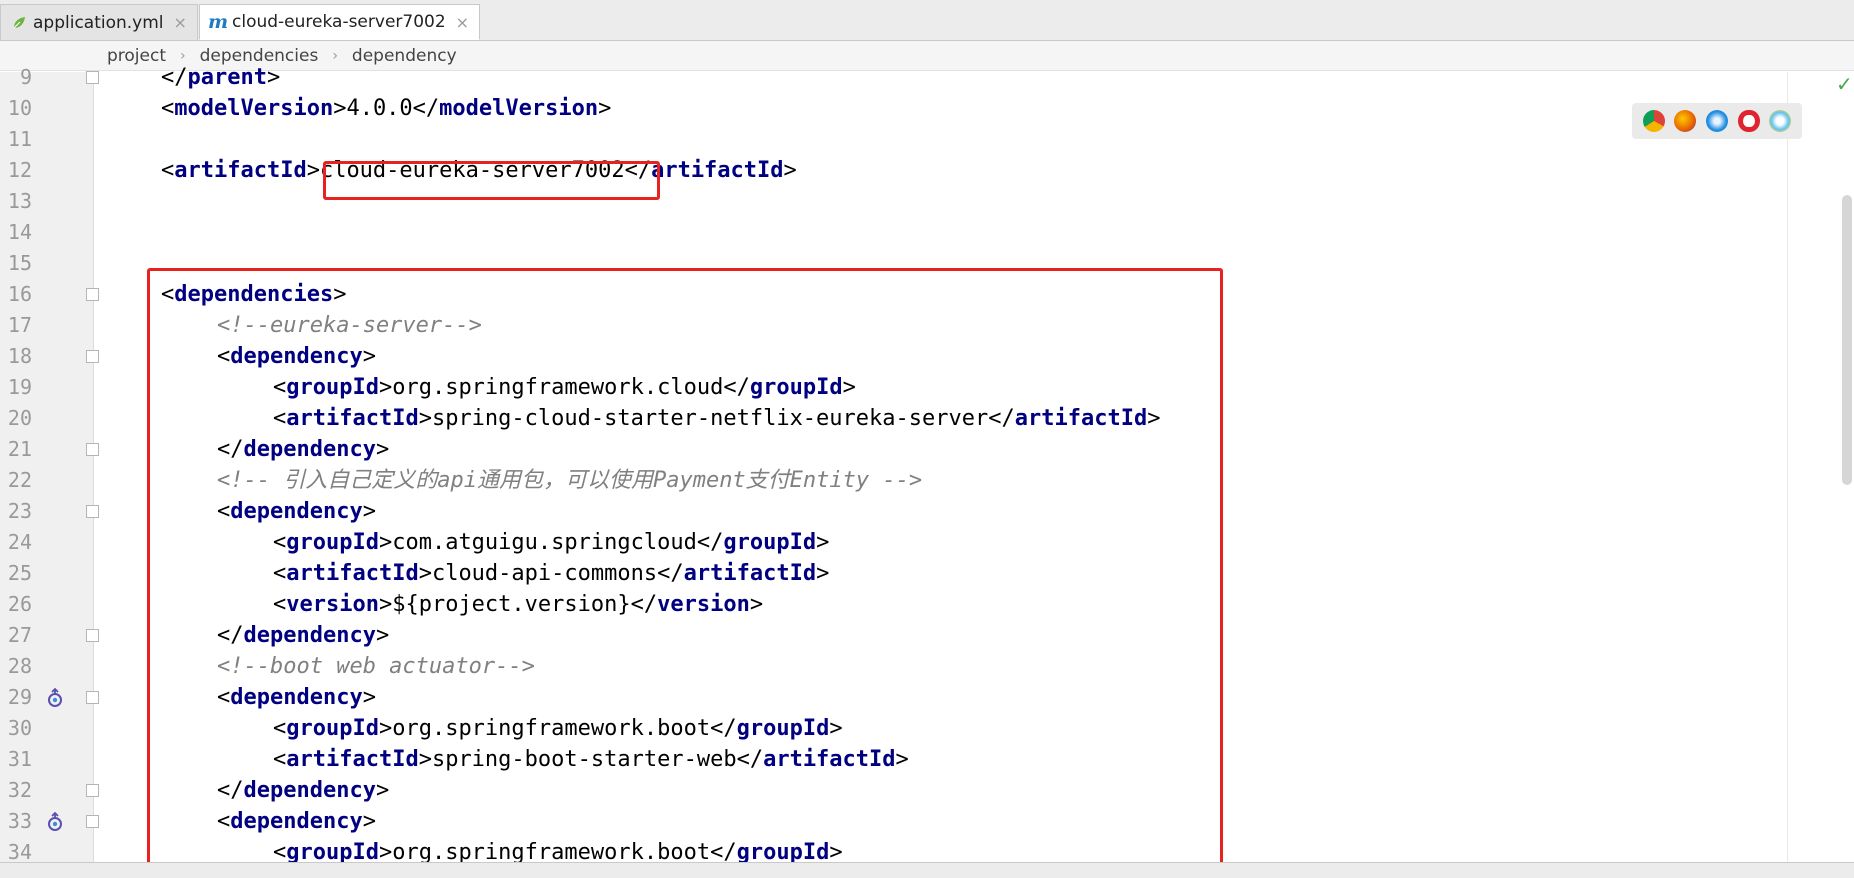  Describe the element at coordinates (1653, 121) in the screenshot. I see `chrome-icon` at that location.